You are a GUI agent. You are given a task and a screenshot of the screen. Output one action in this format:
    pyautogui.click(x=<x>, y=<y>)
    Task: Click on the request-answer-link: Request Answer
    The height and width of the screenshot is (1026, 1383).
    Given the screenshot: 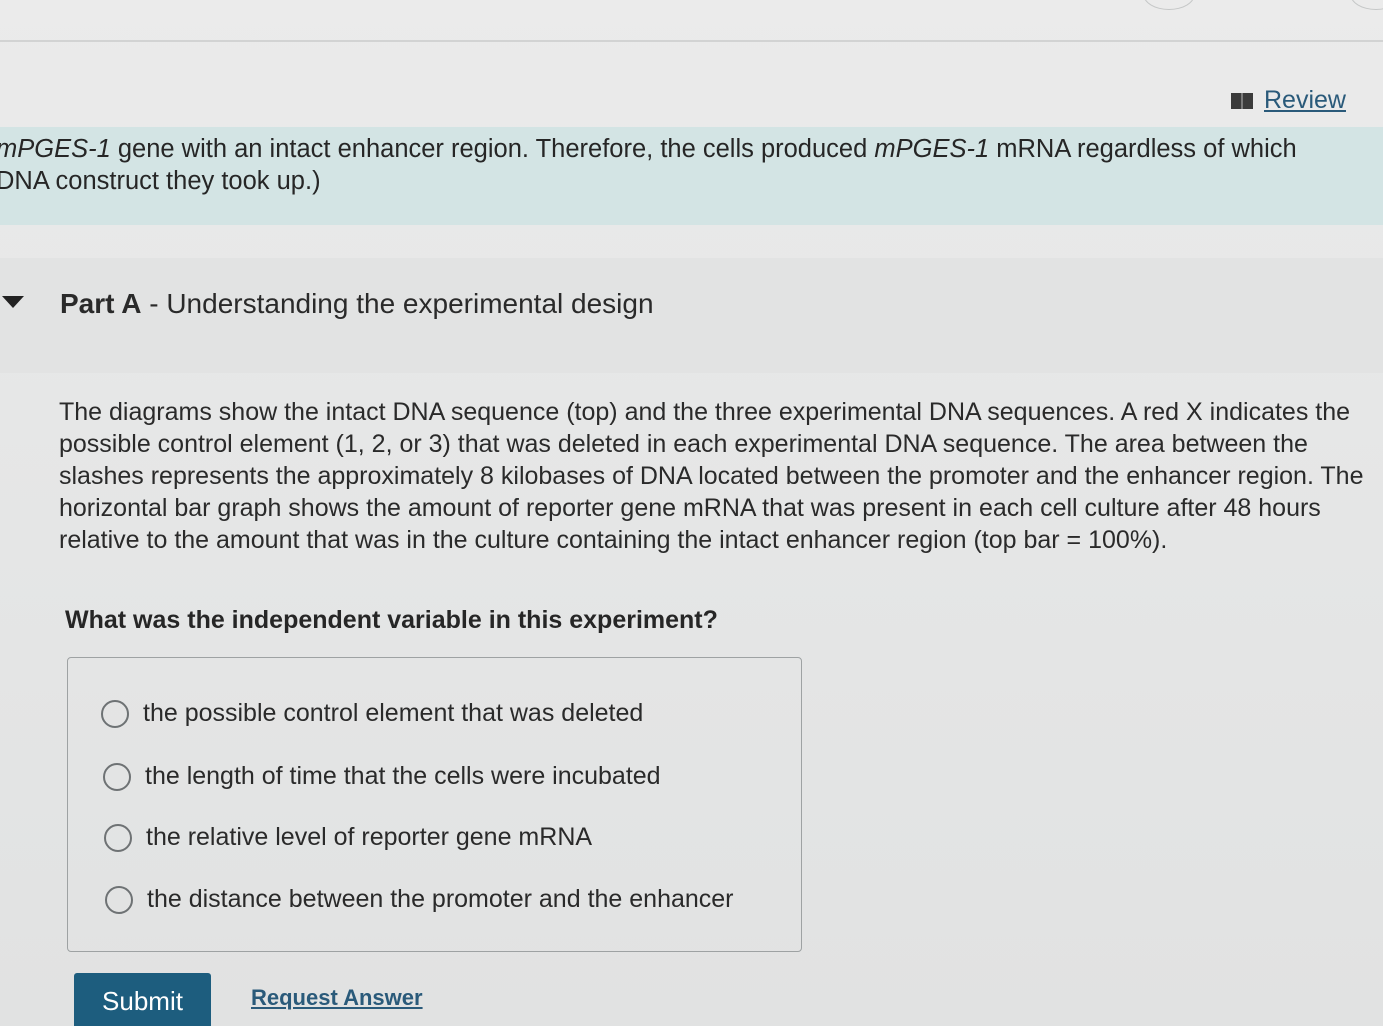 What is the action you would take?
    pyautogui.click(x=337, y=998)
    